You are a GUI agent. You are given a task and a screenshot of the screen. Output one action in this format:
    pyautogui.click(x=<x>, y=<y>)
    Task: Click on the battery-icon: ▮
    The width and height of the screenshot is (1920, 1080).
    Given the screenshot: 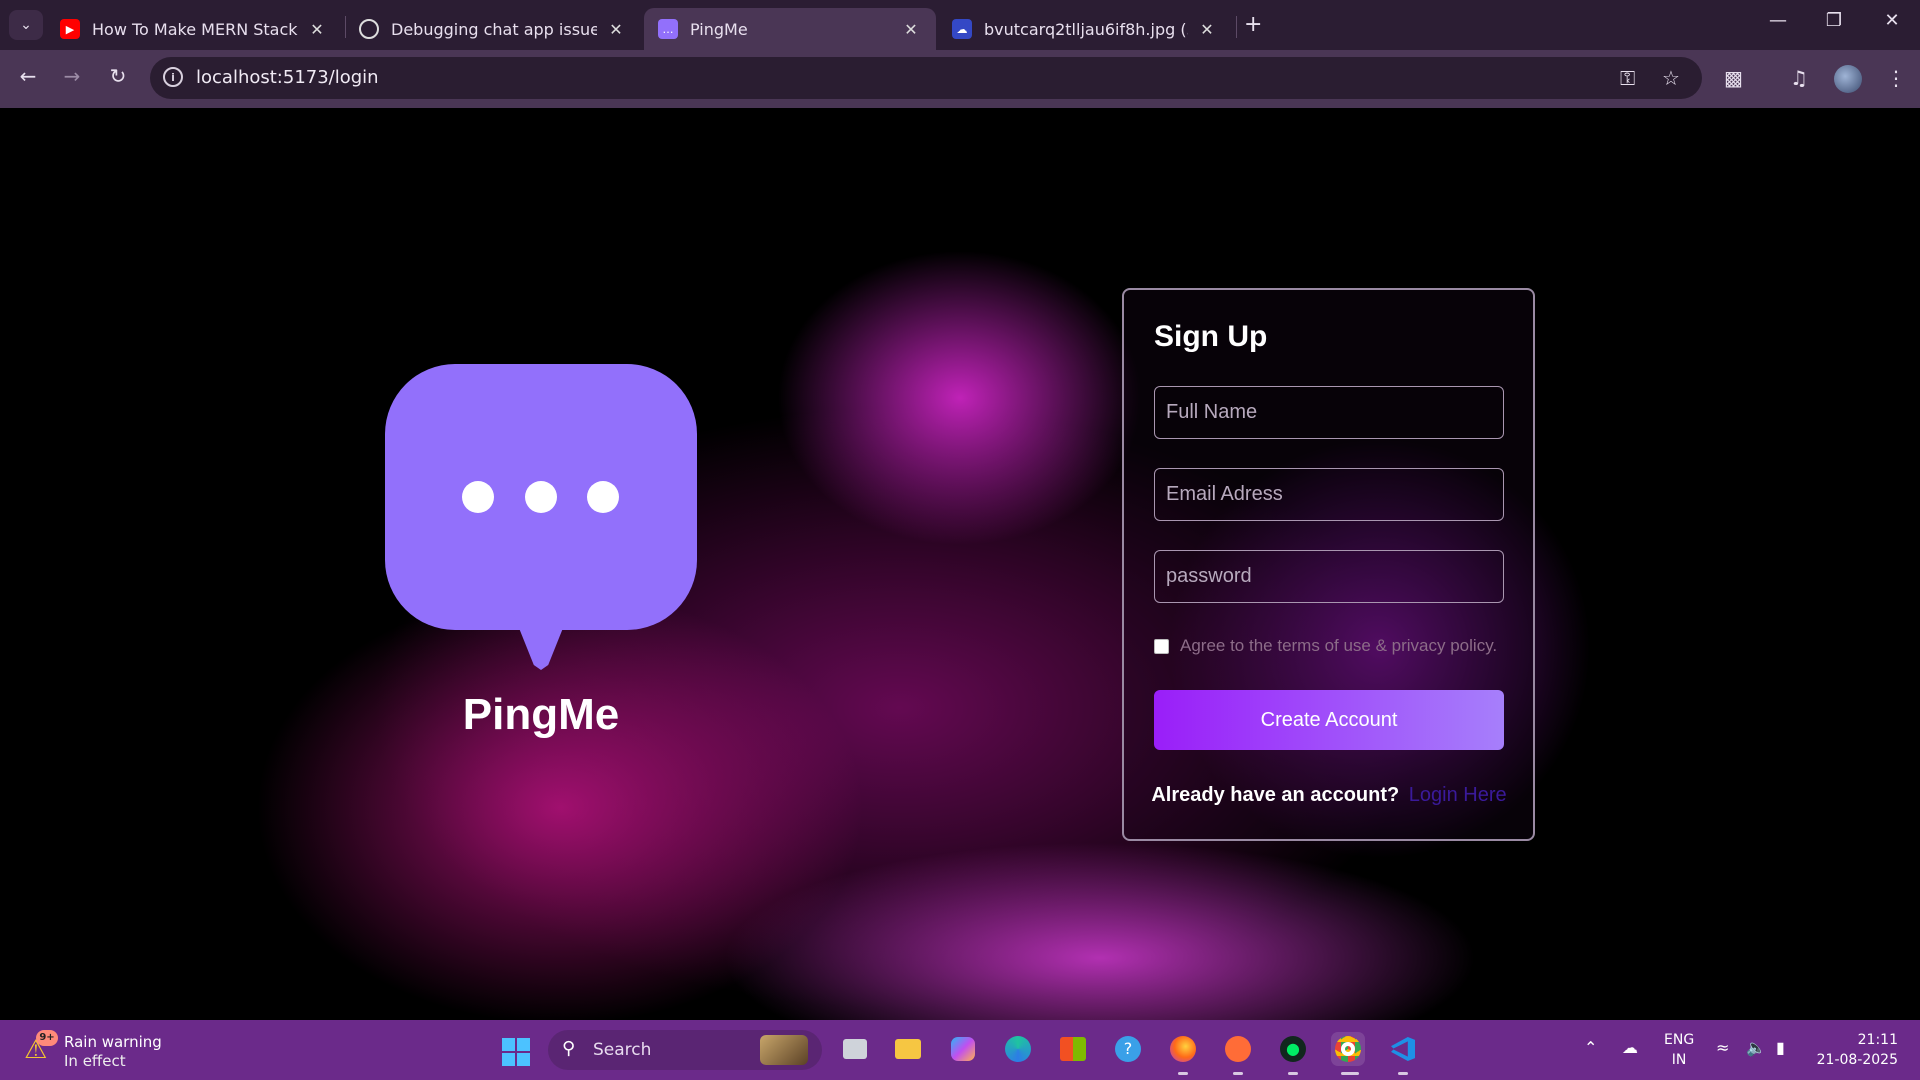 What is the action you would take?
    pyautogui.click(x=1780, y=1047)
    